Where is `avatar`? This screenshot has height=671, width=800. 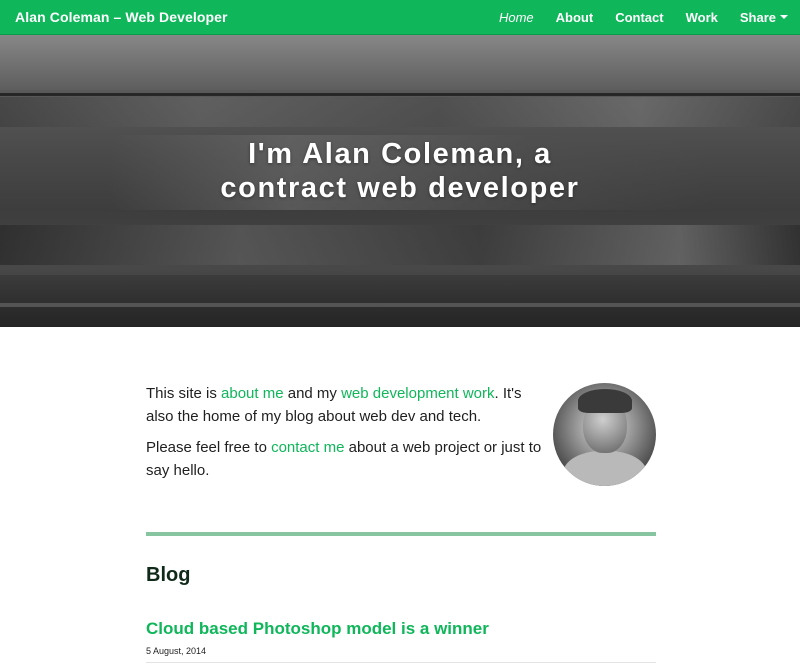 avatar is located at coordinates (604, 434).